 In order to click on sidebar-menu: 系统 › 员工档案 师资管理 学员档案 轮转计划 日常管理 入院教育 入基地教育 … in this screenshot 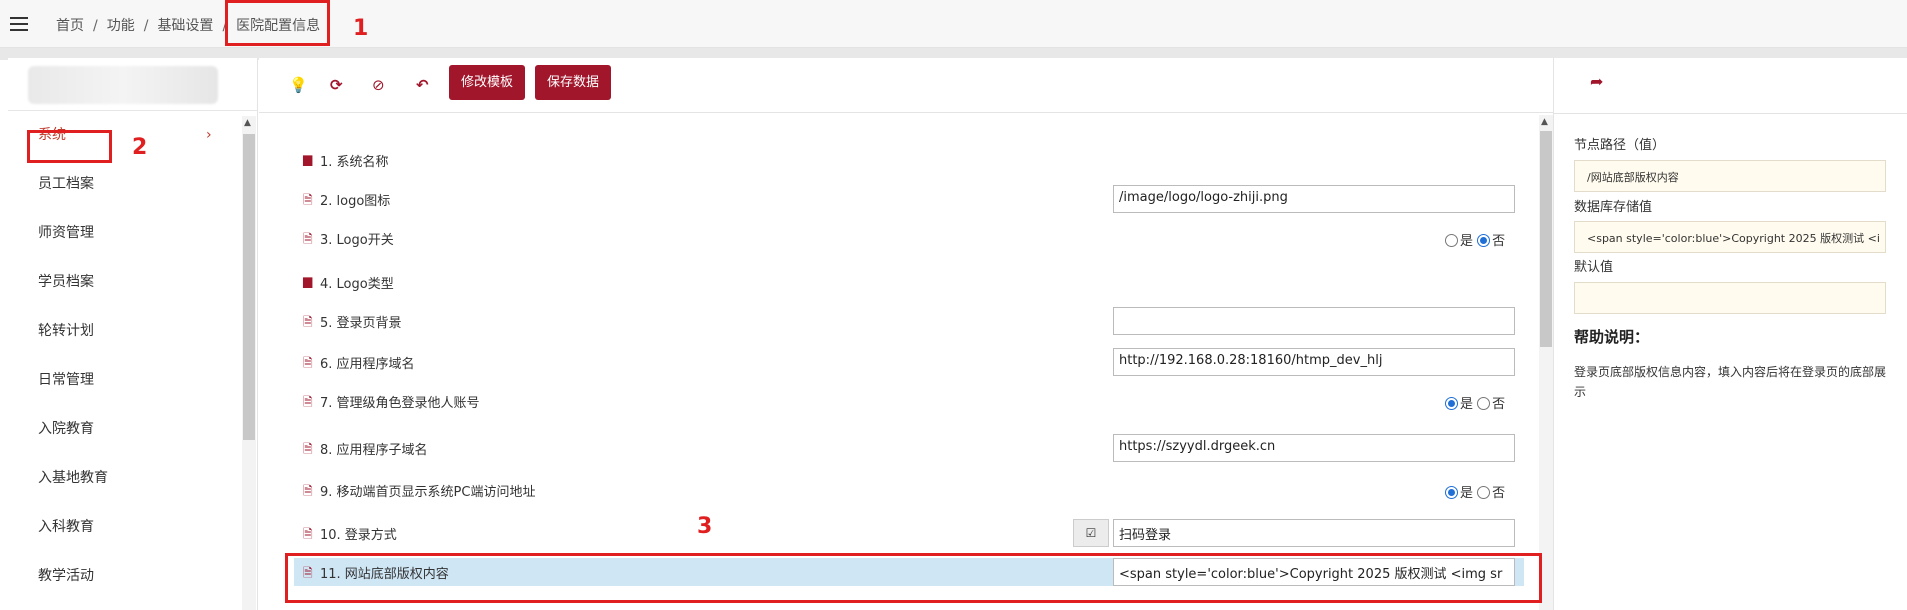, I will do `click(133, 355)`.